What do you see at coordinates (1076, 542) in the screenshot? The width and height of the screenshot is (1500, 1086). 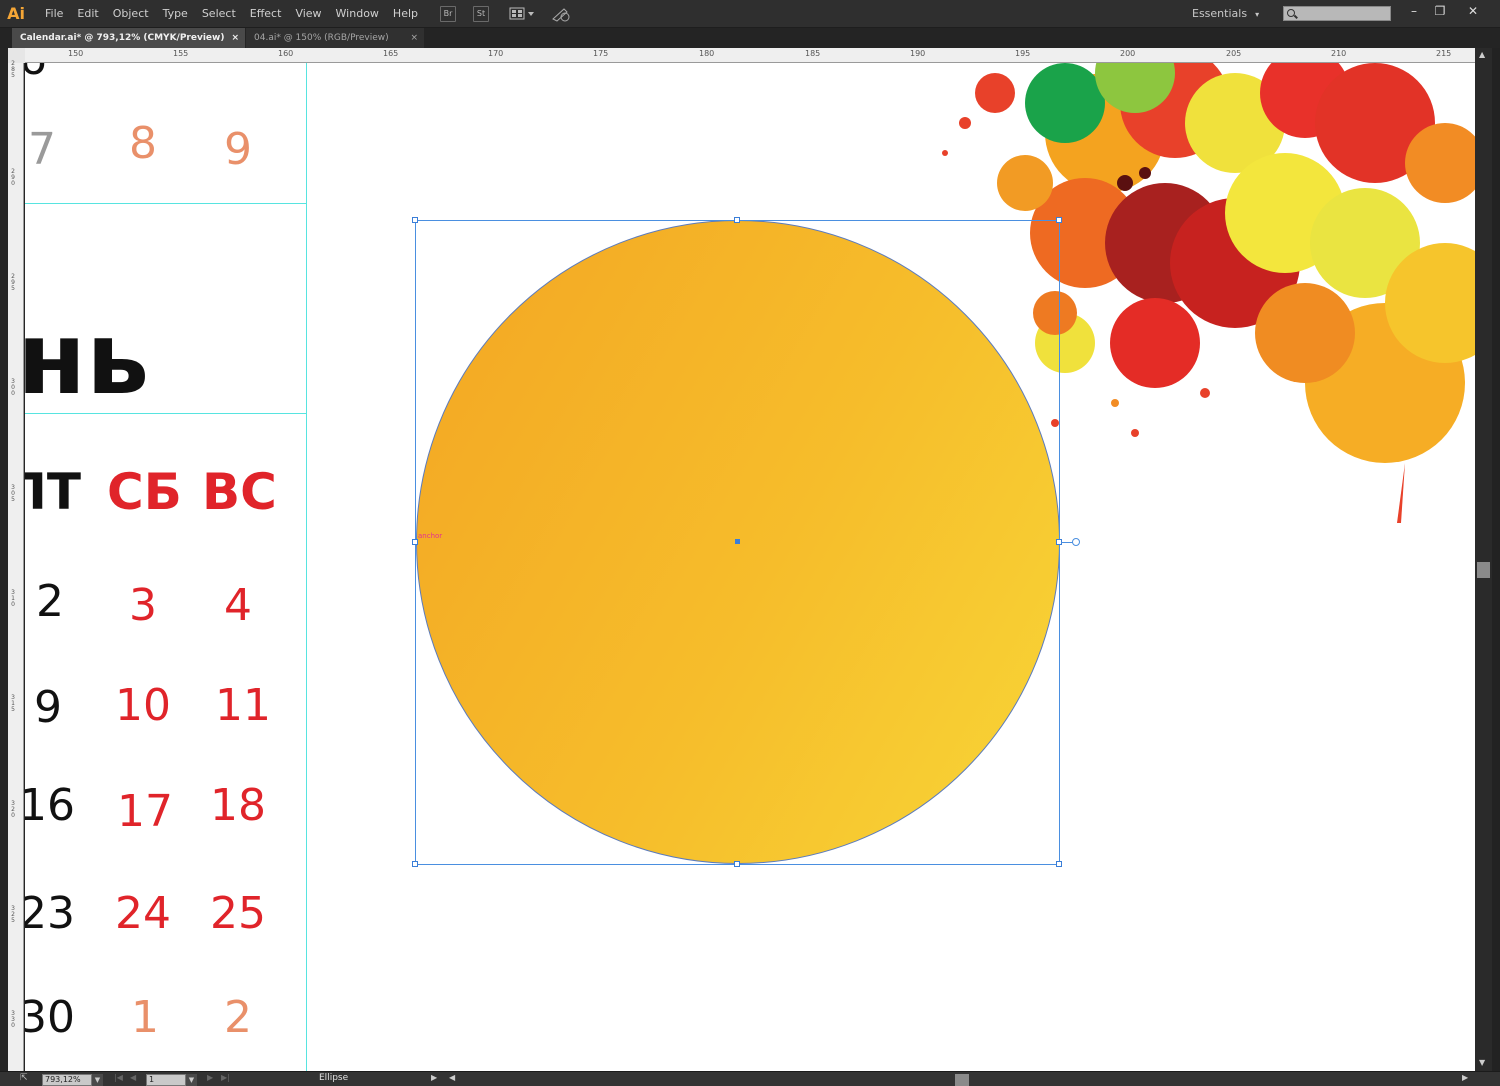 I see `pie-widget-handle` at bounding box center [1076, 542].